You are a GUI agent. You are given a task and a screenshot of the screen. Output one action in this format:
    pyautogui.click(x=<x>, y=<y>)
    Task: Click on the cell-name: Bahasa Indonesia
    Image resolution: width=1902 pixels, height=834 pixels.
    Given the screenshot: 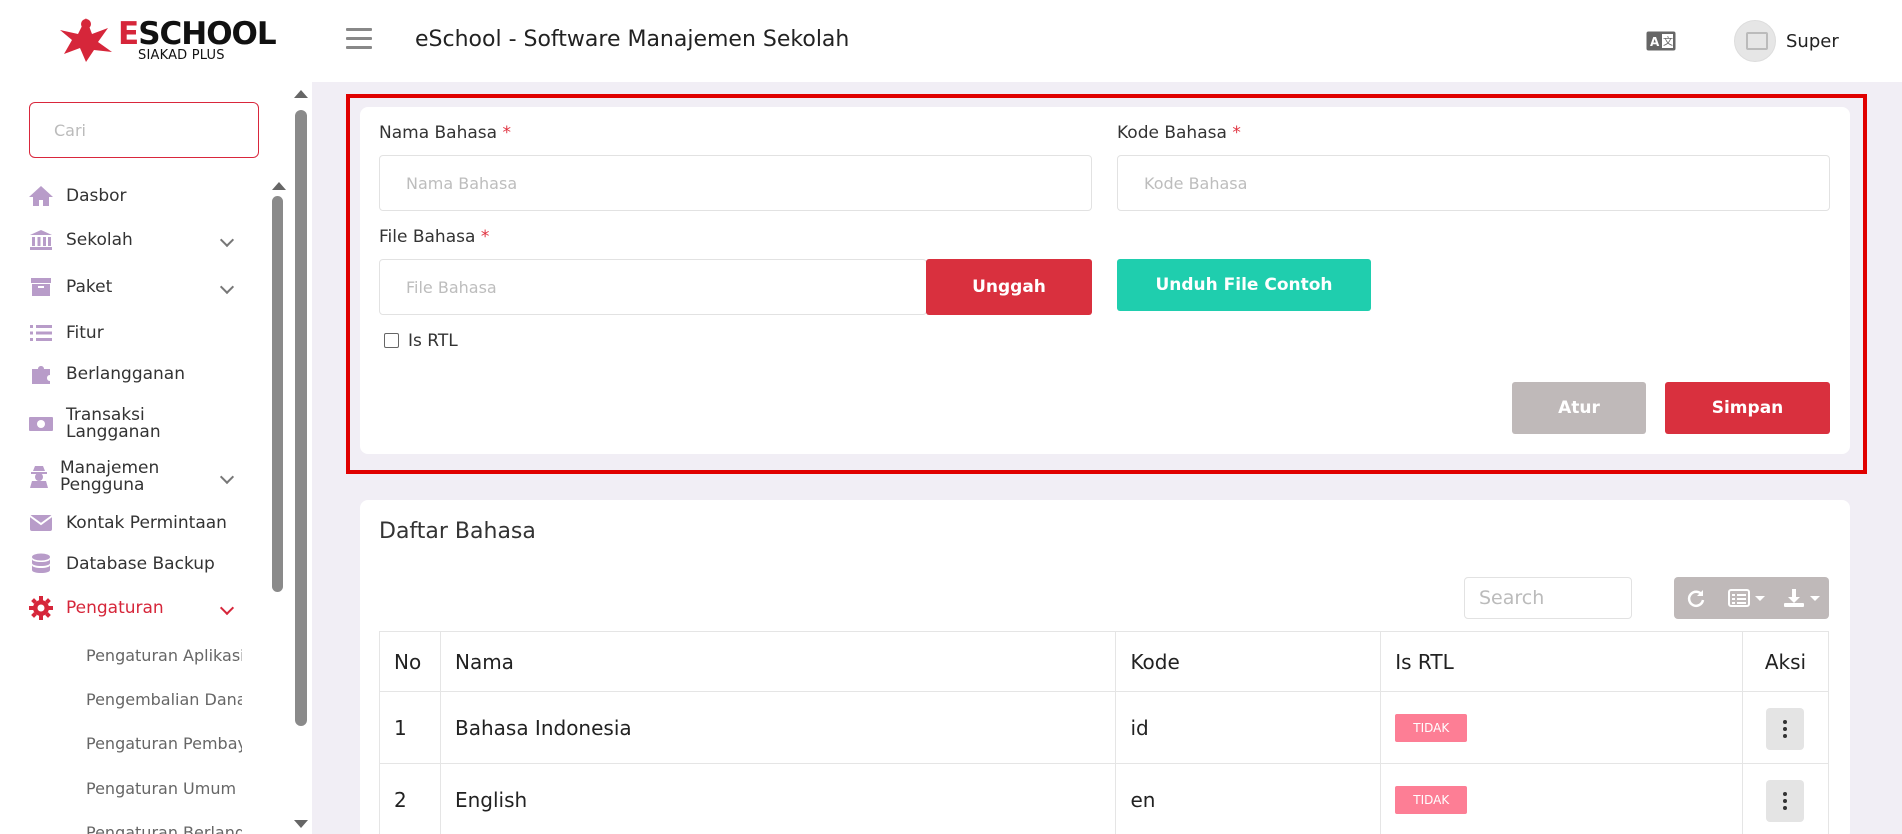 What is the action you would take?
    pyautogui.click(x=778, y=727)
    